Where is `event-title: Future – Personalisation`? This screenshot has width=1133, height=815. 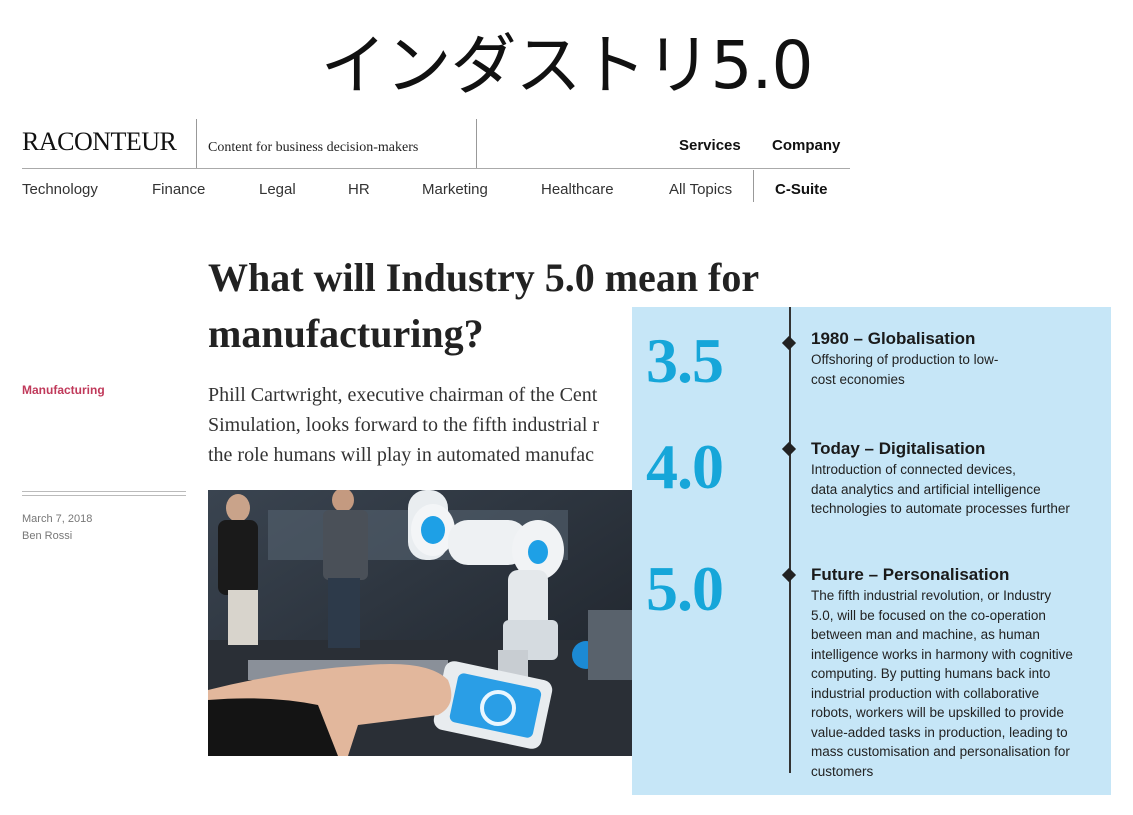 event-title: Future – Personalisation is located at coordinates (910, 574).